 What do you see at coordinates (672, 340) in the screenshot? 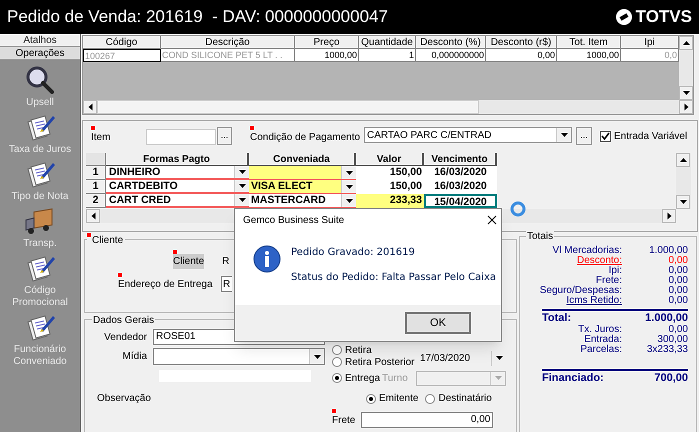
I see `total-value: 300,00` at bounding box center [672, 340].